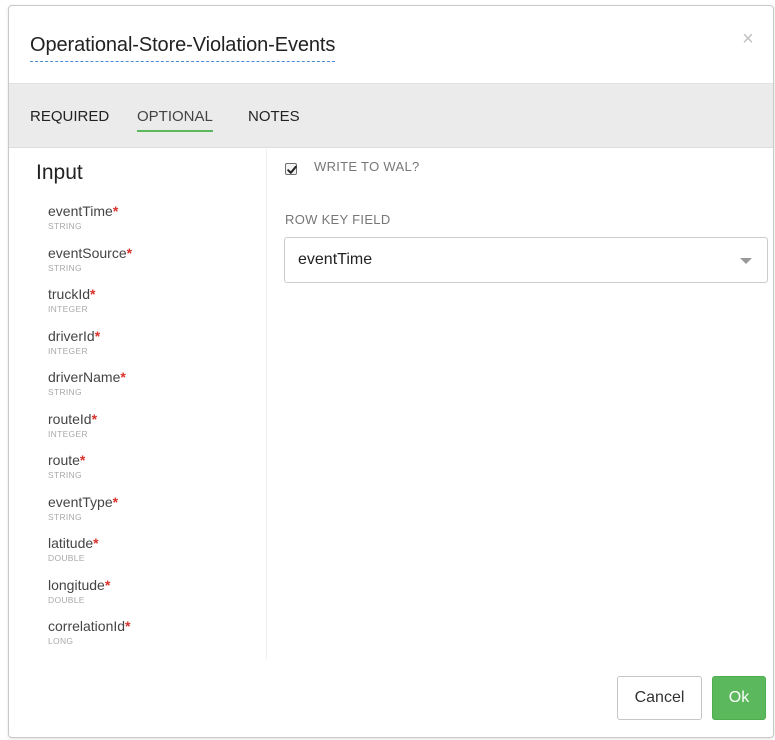 The image size is (775, 740). I want to click on checkmark-icon, so click(292, 169).